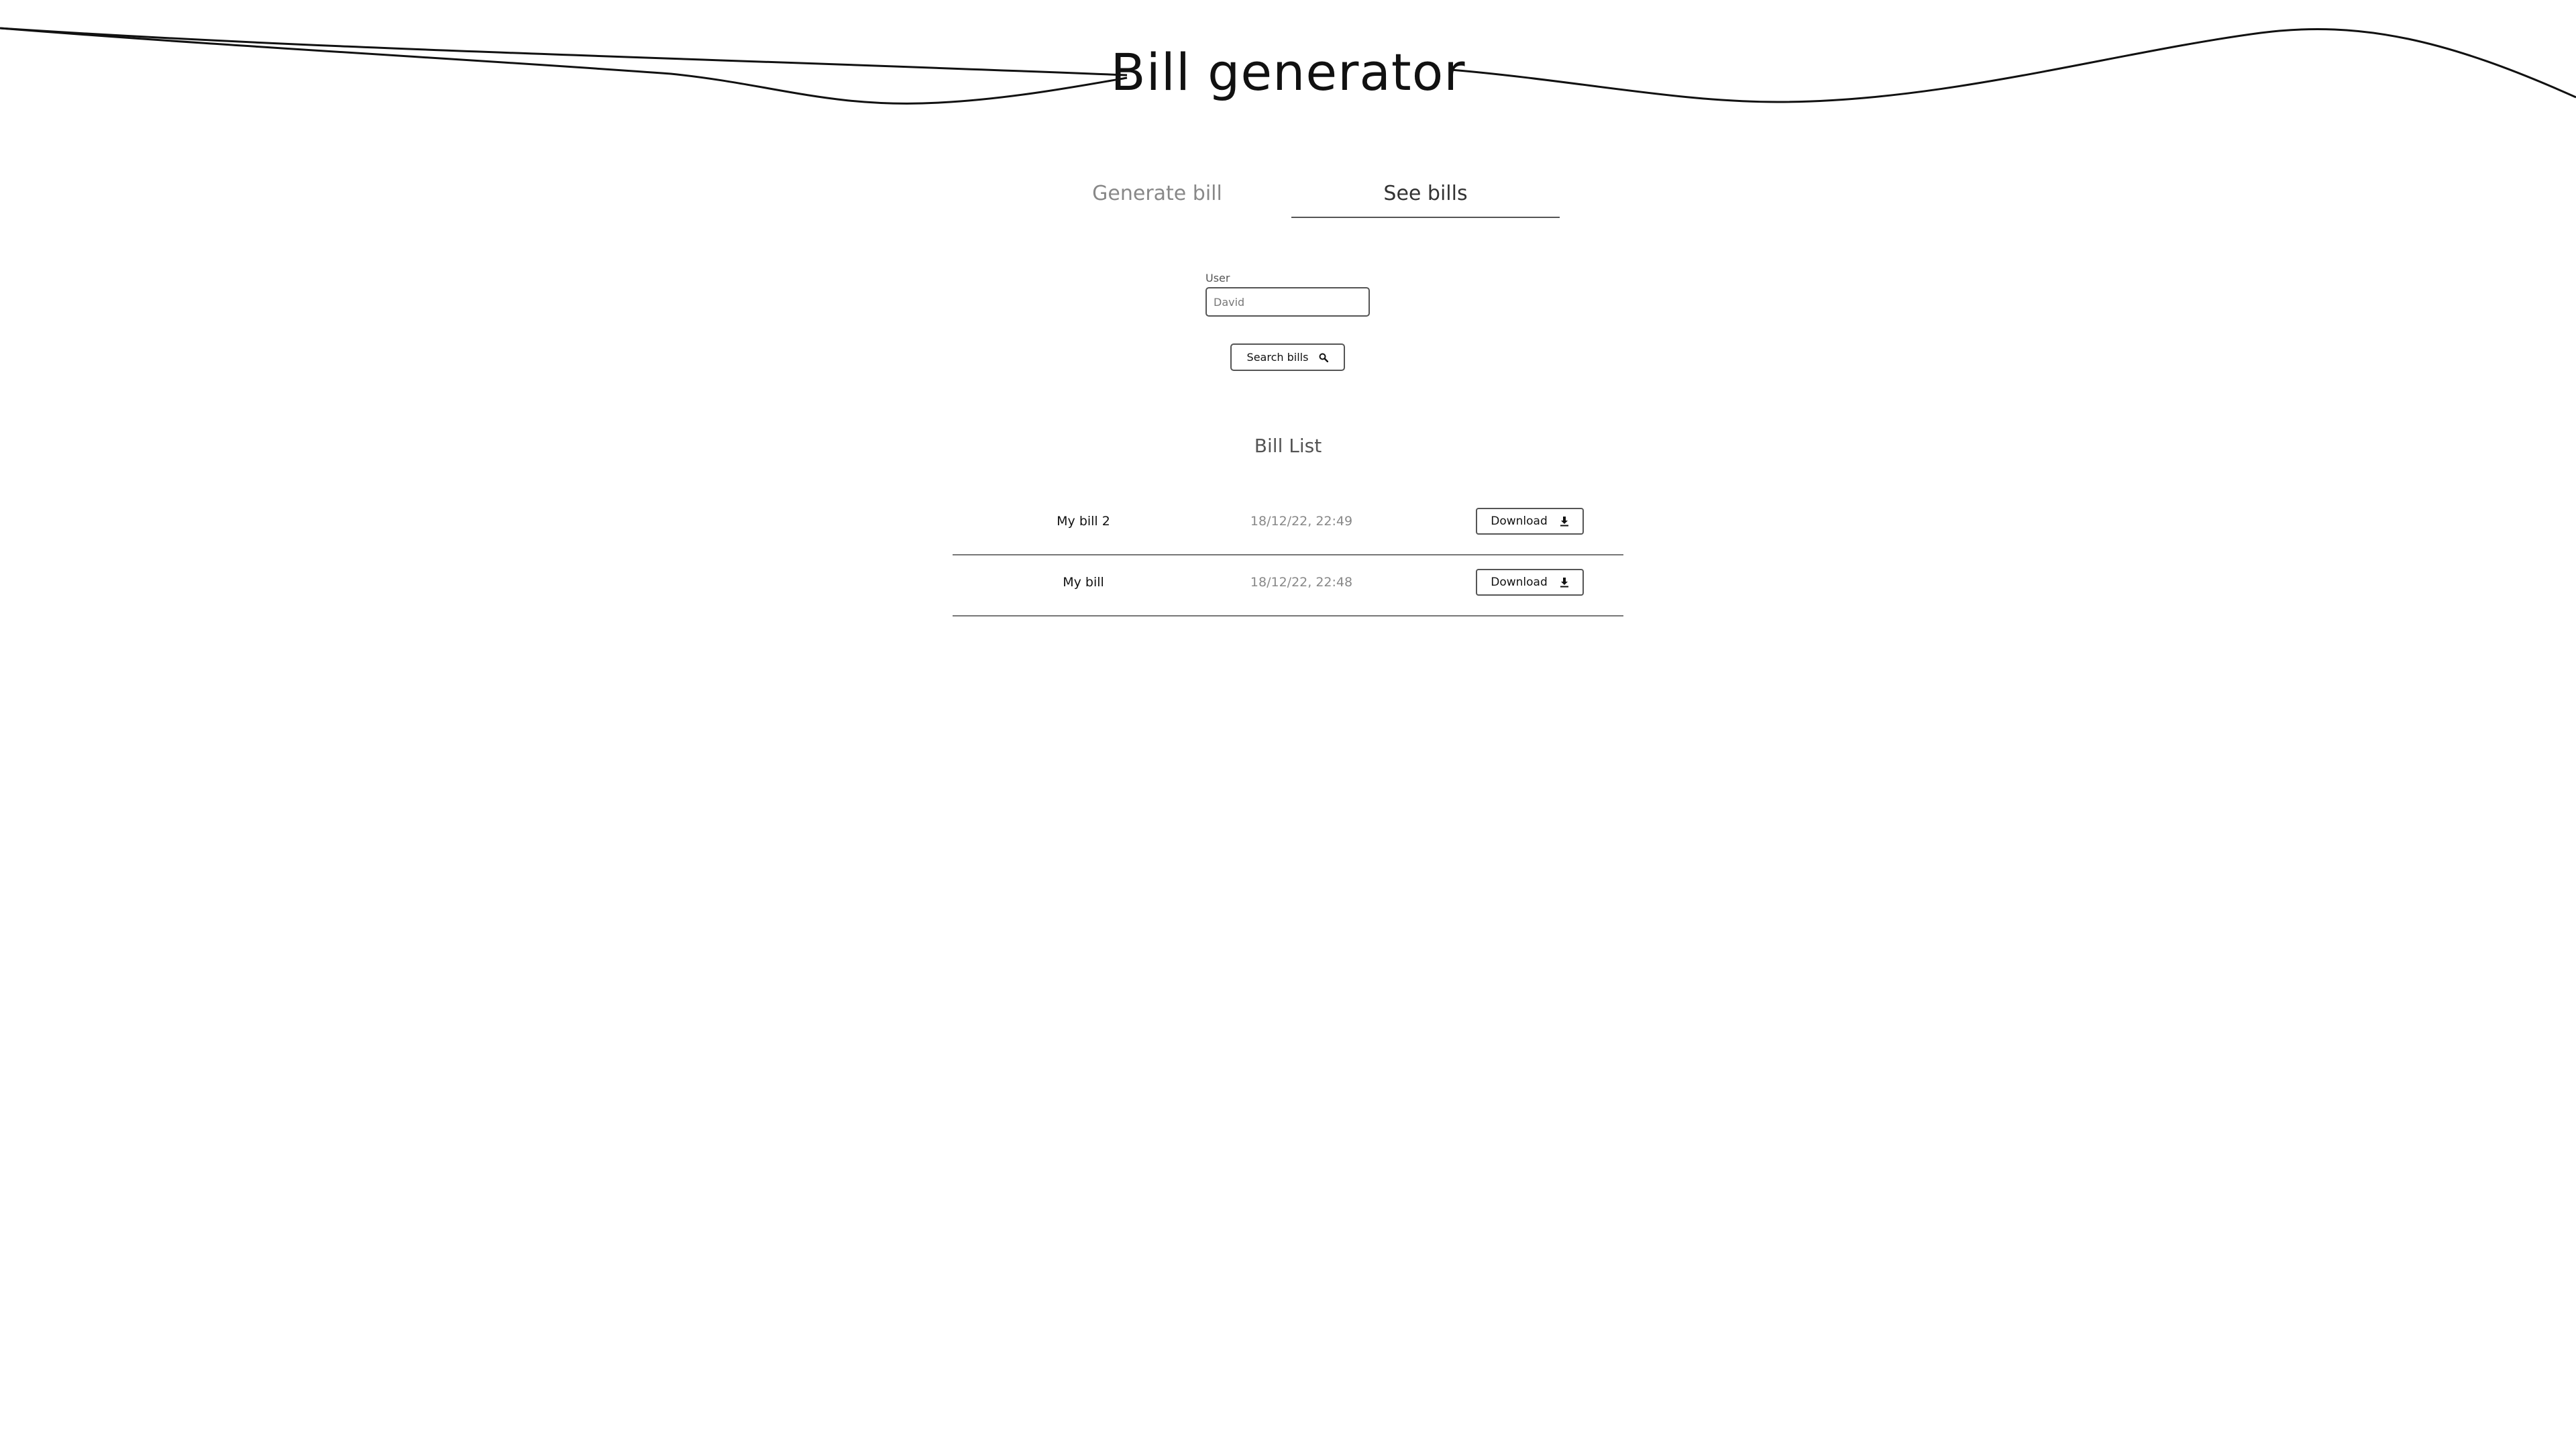 The width and height of the screenshot is (2576, 1449). I want to click on bill-name: My bill, so click(1083, 582).